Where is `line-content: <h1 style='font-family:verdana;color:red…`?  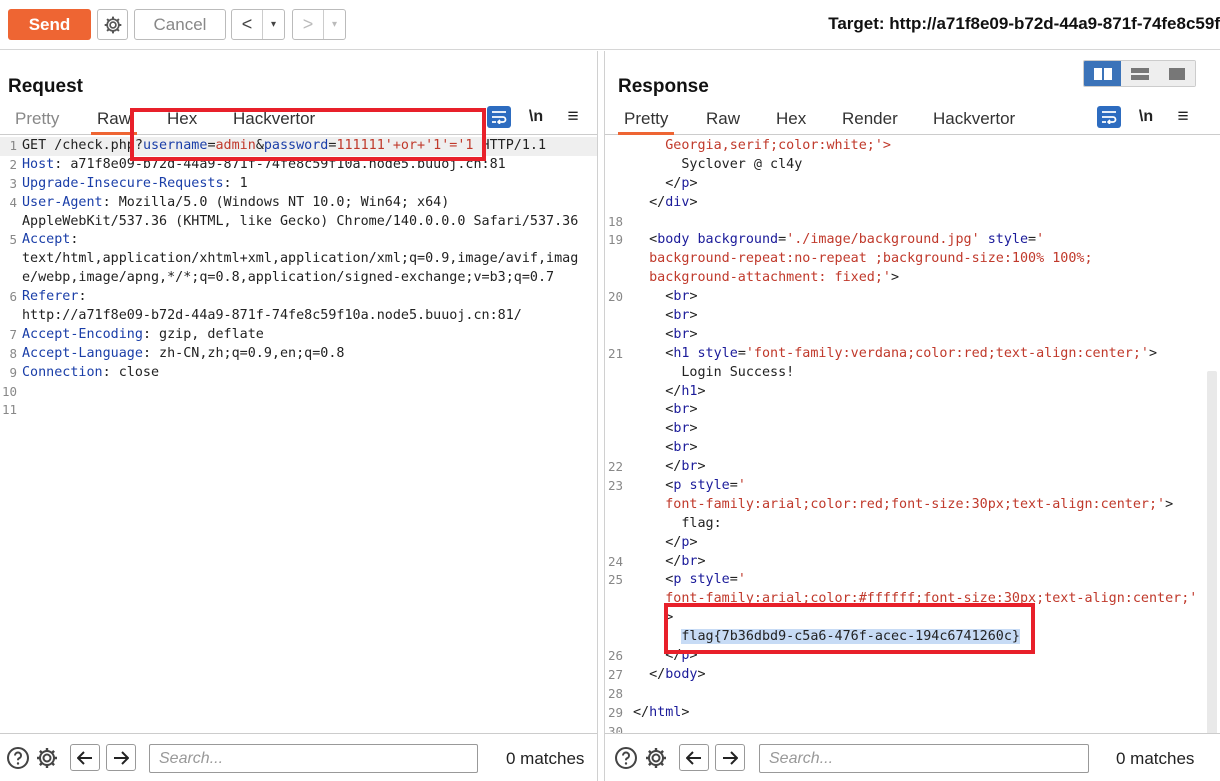
line-content: <h1 style='font-family:verdana;color:red… is located at coordinates (895, 354).